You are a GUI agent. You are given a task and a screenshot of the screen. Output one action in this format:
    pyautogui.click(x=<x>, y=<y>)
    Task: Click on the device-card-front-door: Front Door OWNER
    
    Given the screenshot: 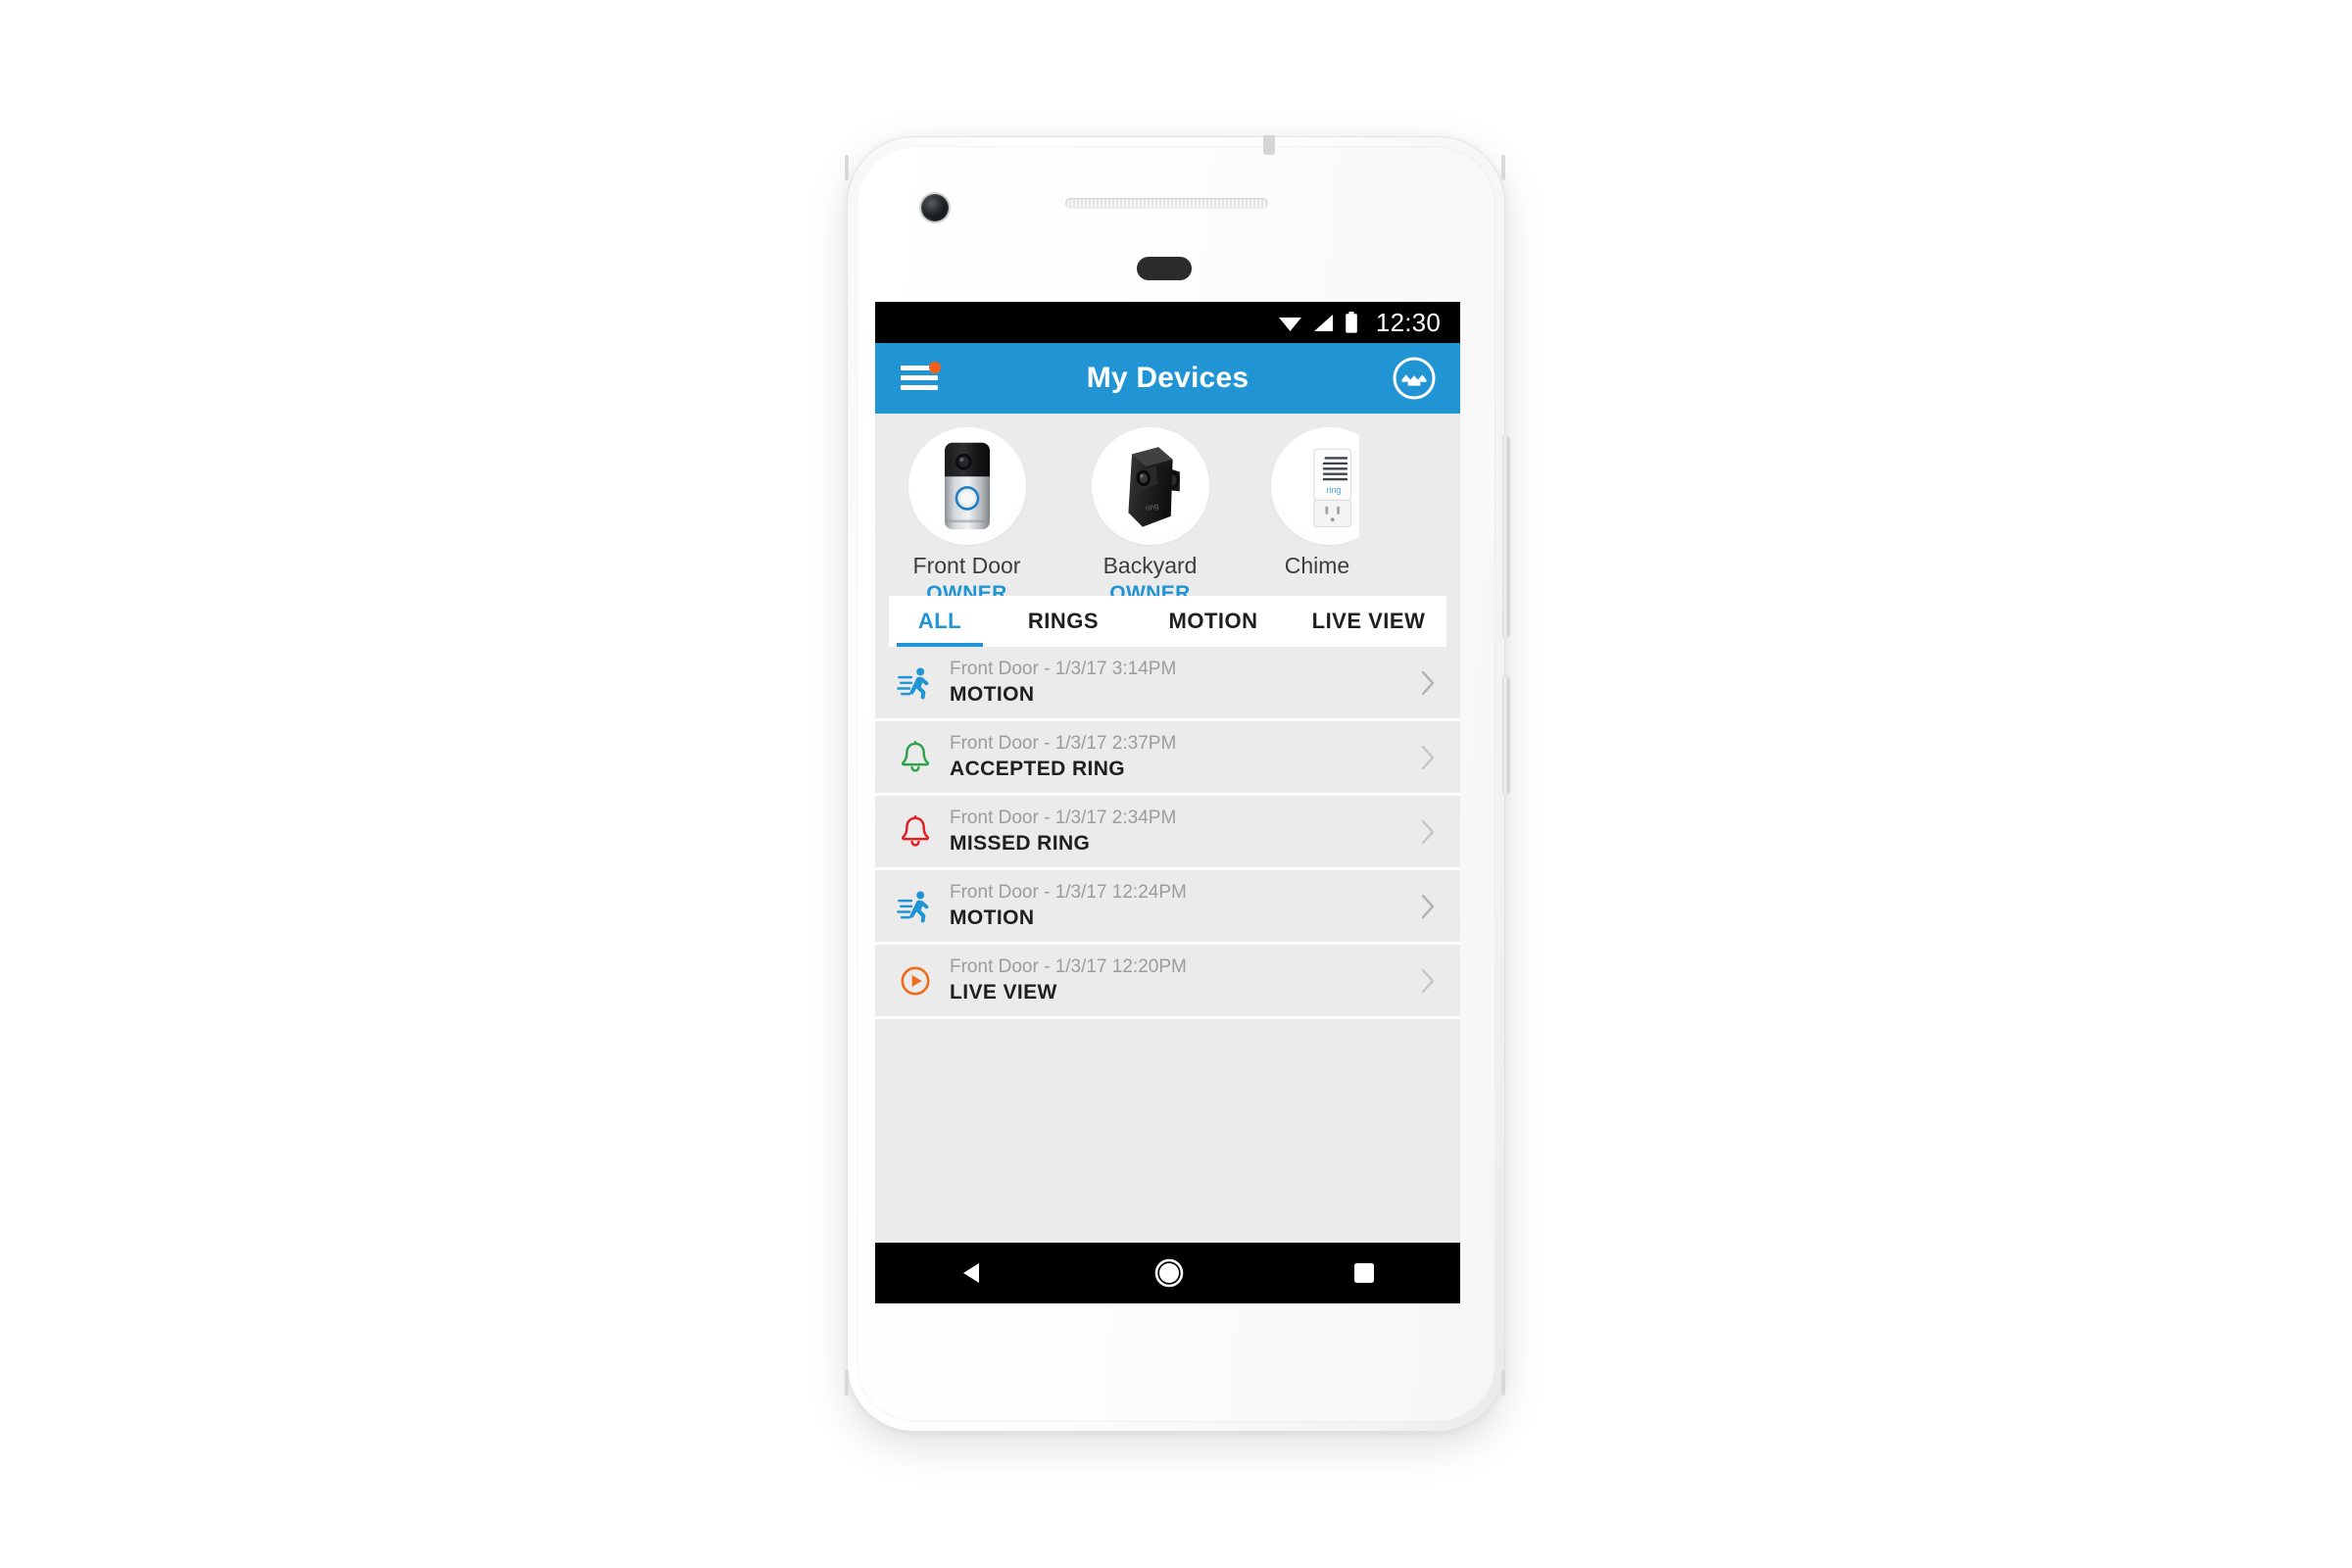 What is the action you would take?
    pyautogui.click(x=966, y=511)
    